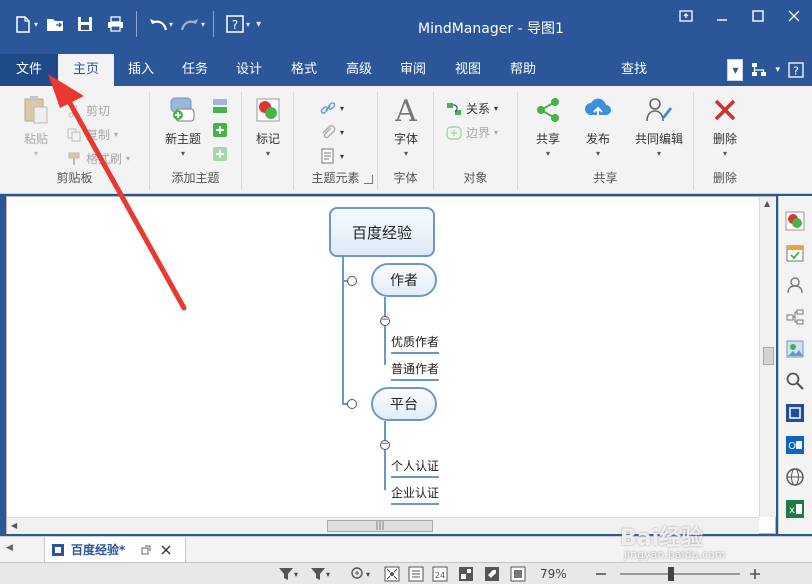 The width and height of the screenshot is (812, 584). I want to click on cut-button: 剪切, so click(88, 110).